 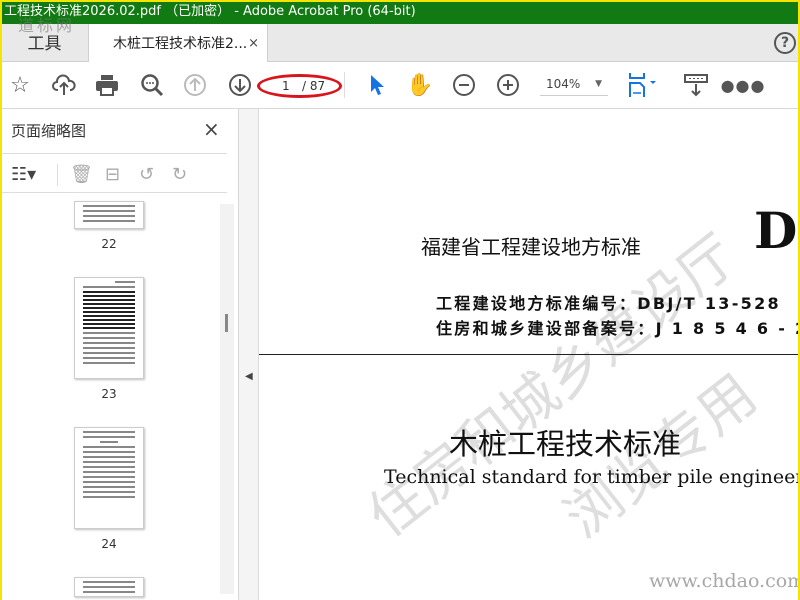 What do you see at coordinates (226, 323) in the screenshot?
I see `scrollbar-thumb` at bounding box center [226, 323].